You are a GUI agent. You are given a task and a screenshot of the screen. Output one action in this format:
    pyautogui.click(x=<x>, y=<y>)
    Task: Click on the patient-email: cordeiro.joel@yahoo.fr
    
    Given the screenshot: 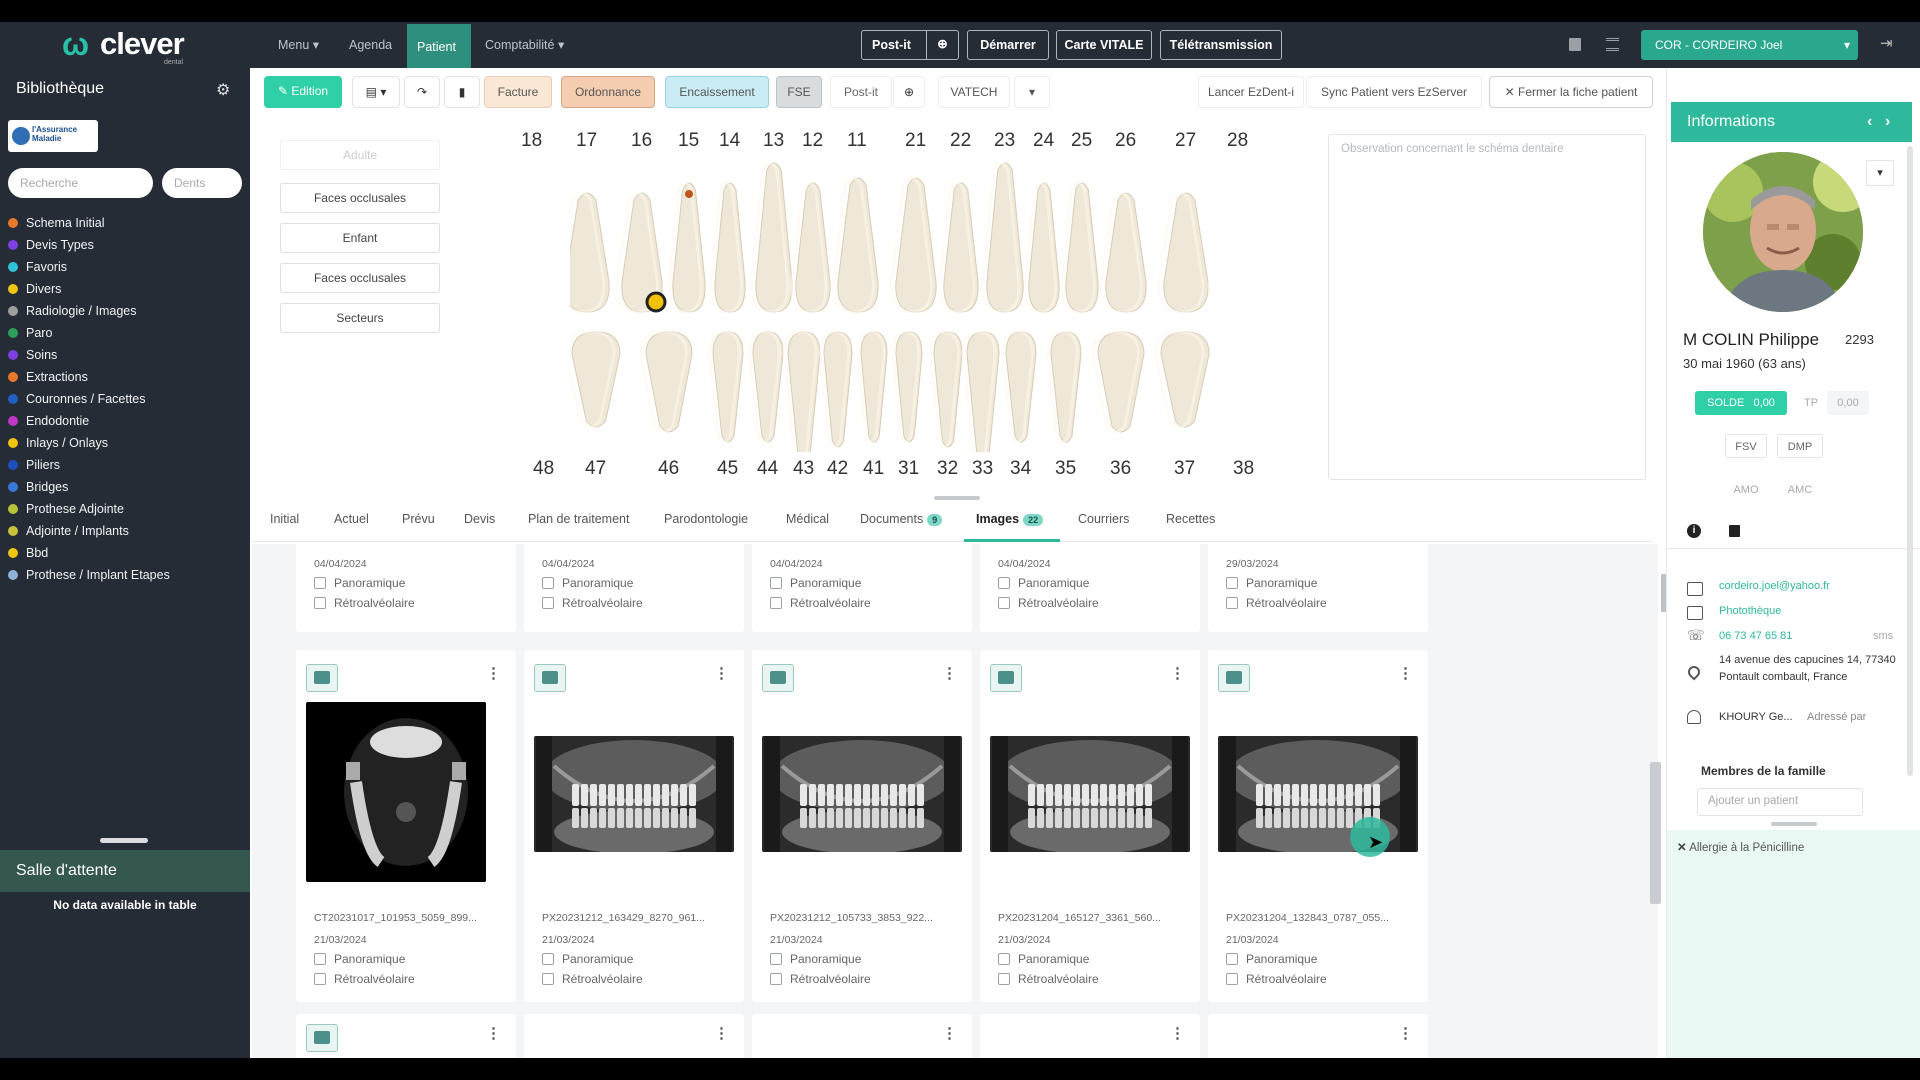 What is the action you would take?
    pyautogui.click(x=1774, y=586)
    